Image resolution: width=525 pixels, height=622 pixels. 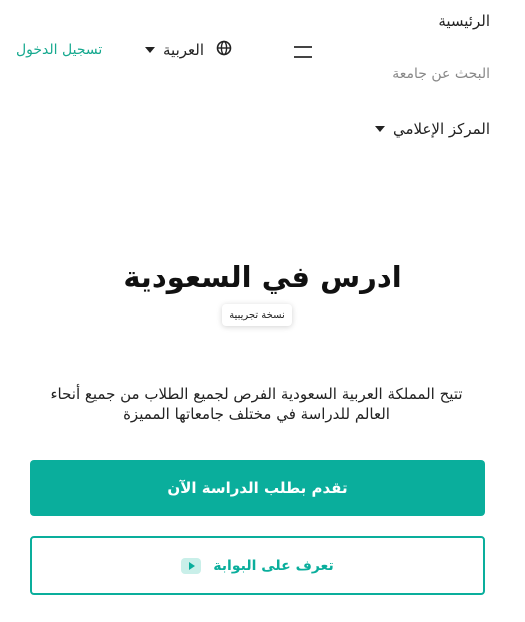 What do you see at coordinates (224, 50) in the screenshot?
I see `globe-icon` at bounding box center [224, 50].